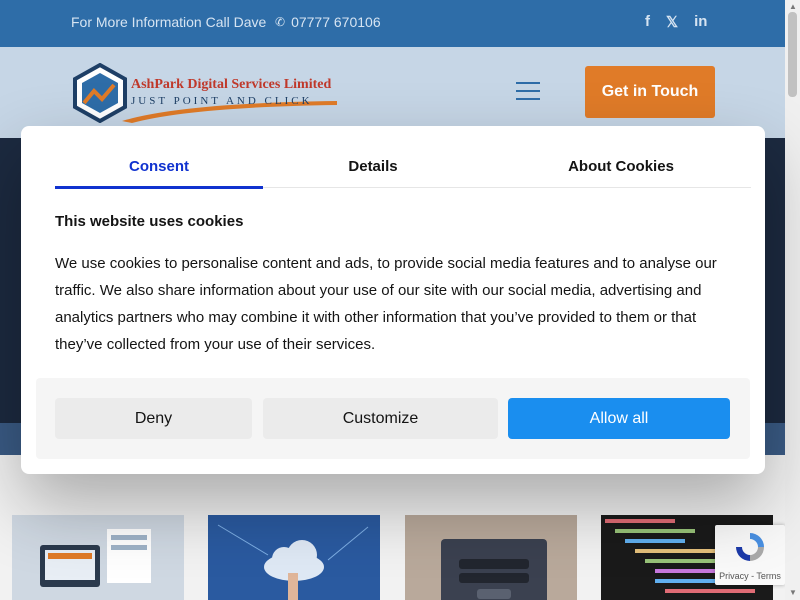  I want to click on tab-details: Details, so click(373, 166).